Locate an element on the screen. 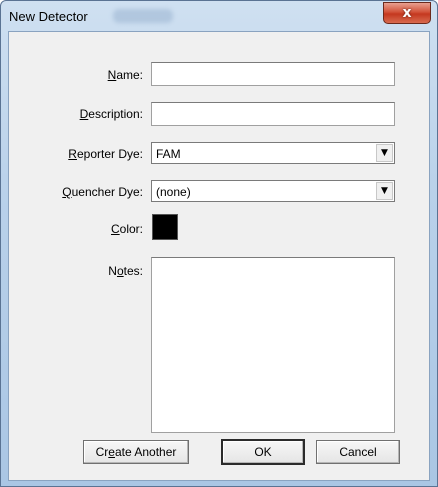 This screenshot has height=487, width=438. quencher-dye-label: Quencher Dye: is located at coordinates (102, 192).